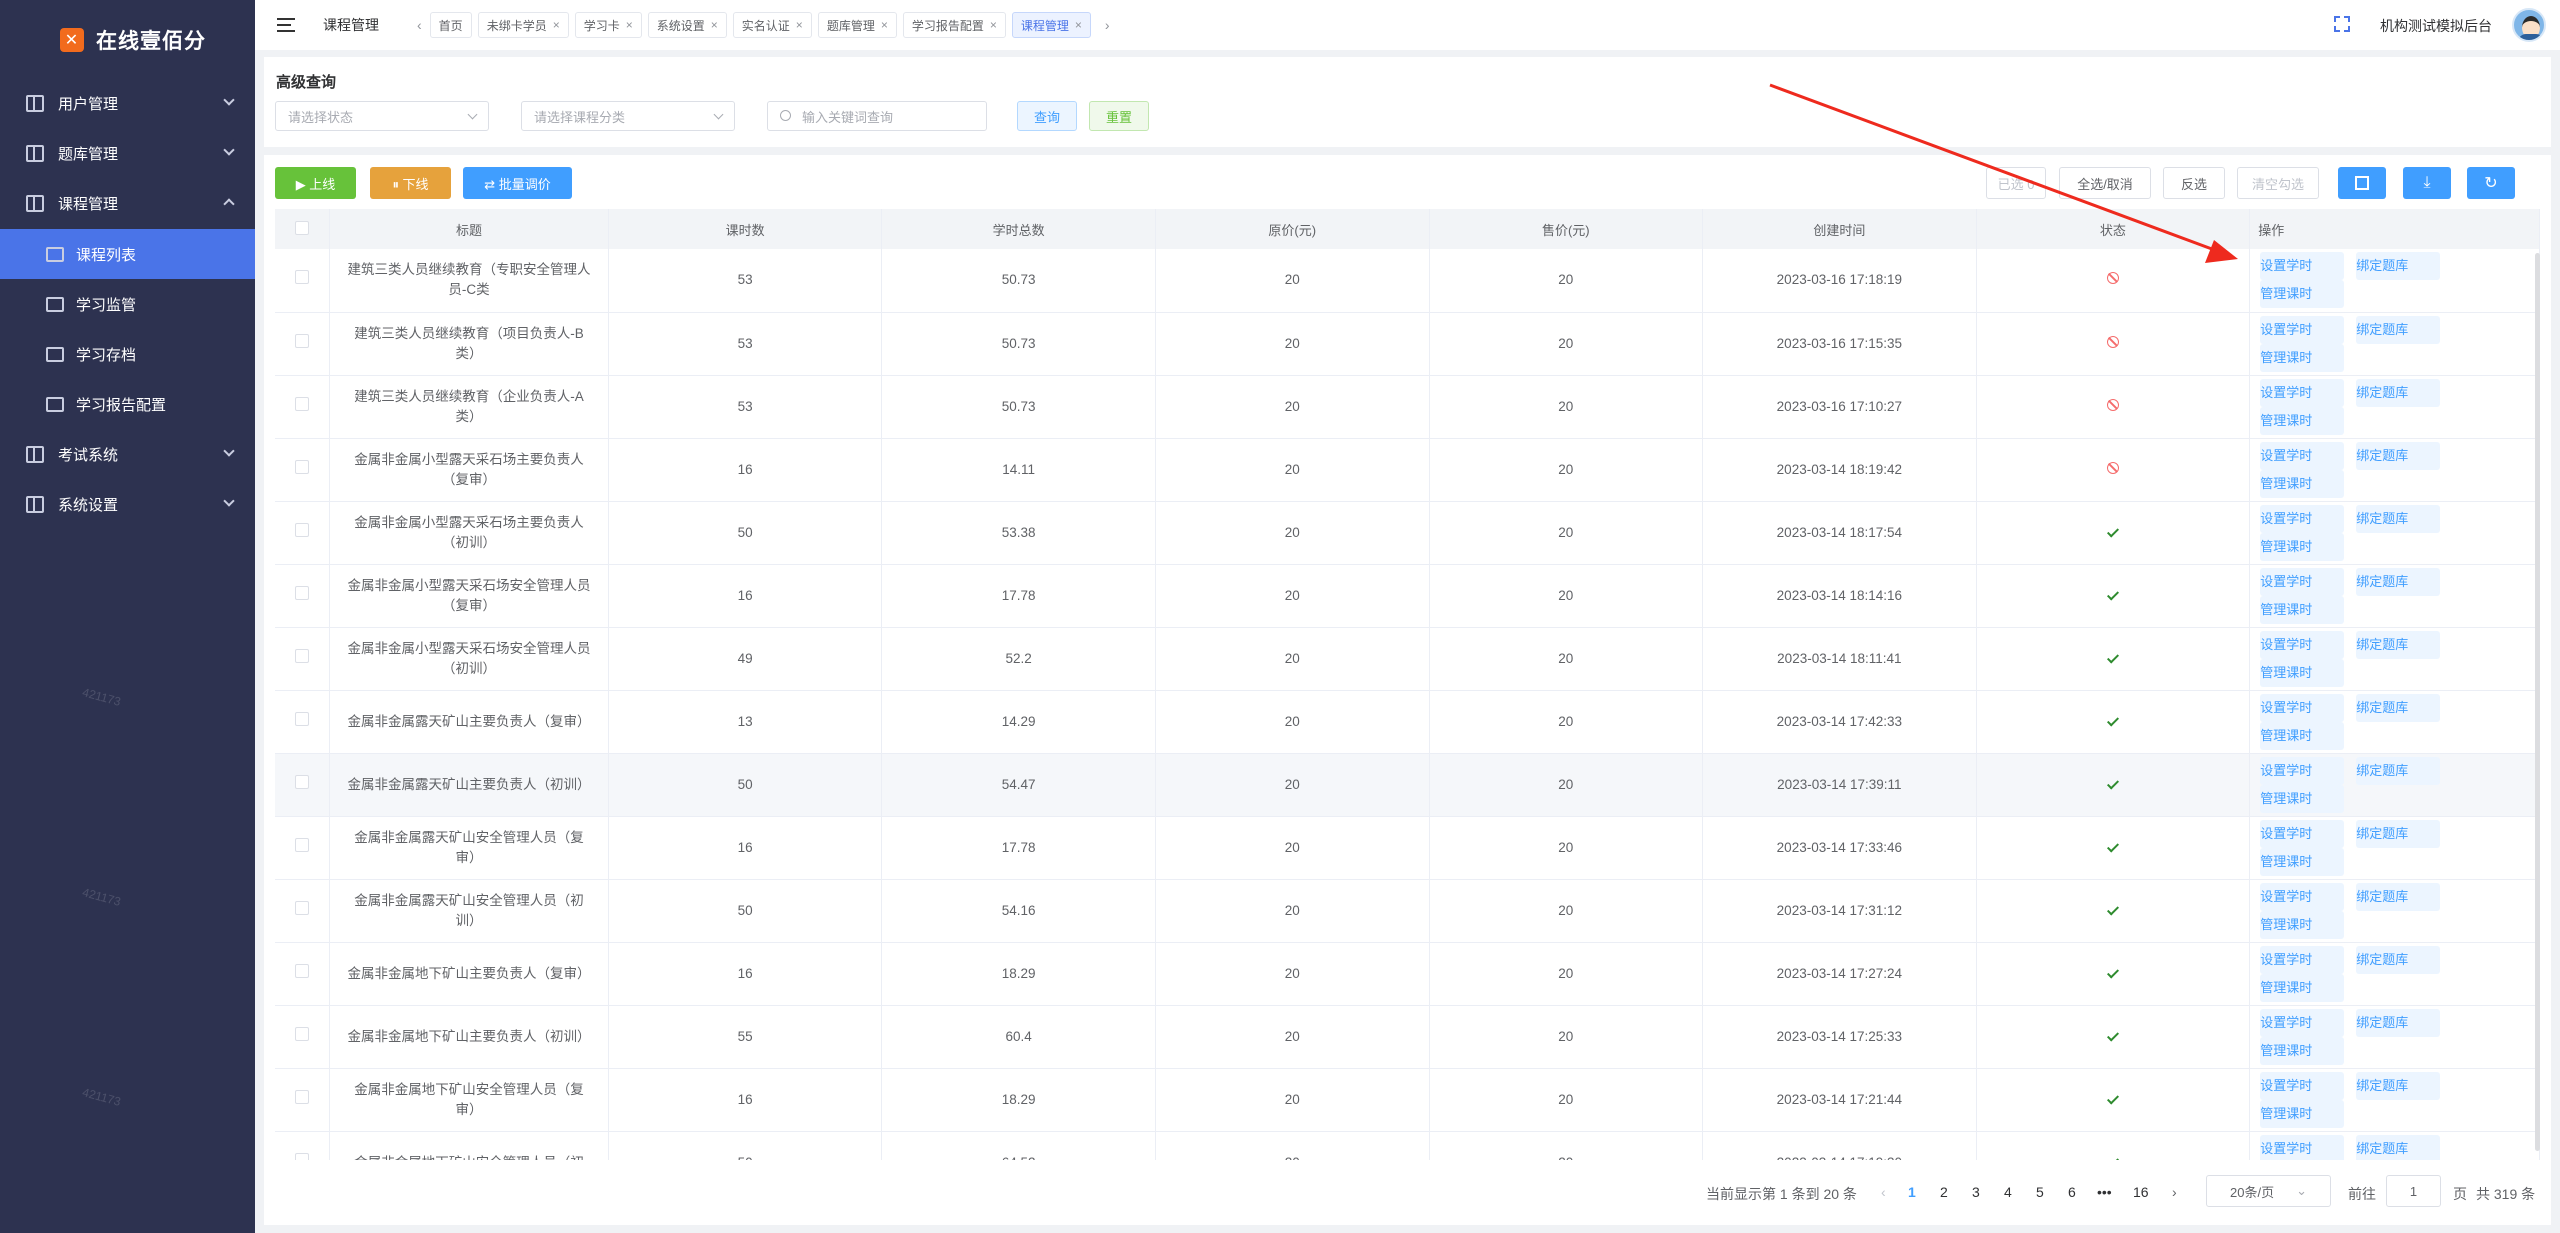  I want to click on page-16: 16, so click(2141, 1192).